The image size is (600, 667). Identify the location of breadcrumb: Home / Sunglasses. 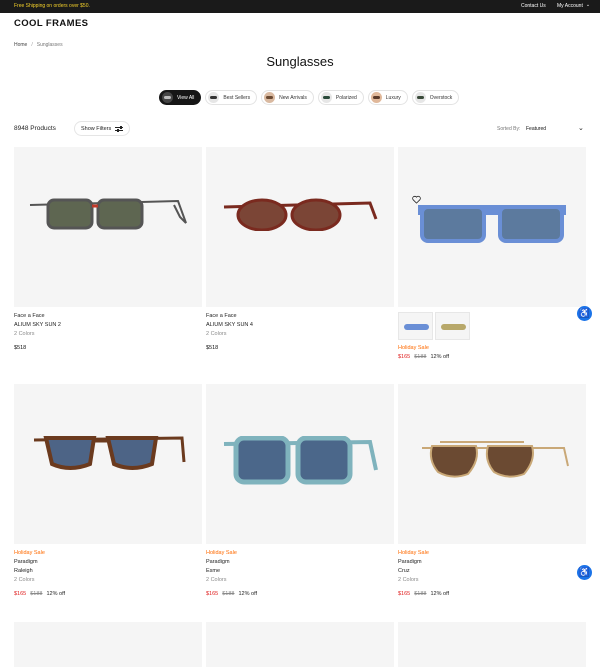
(38, 45).